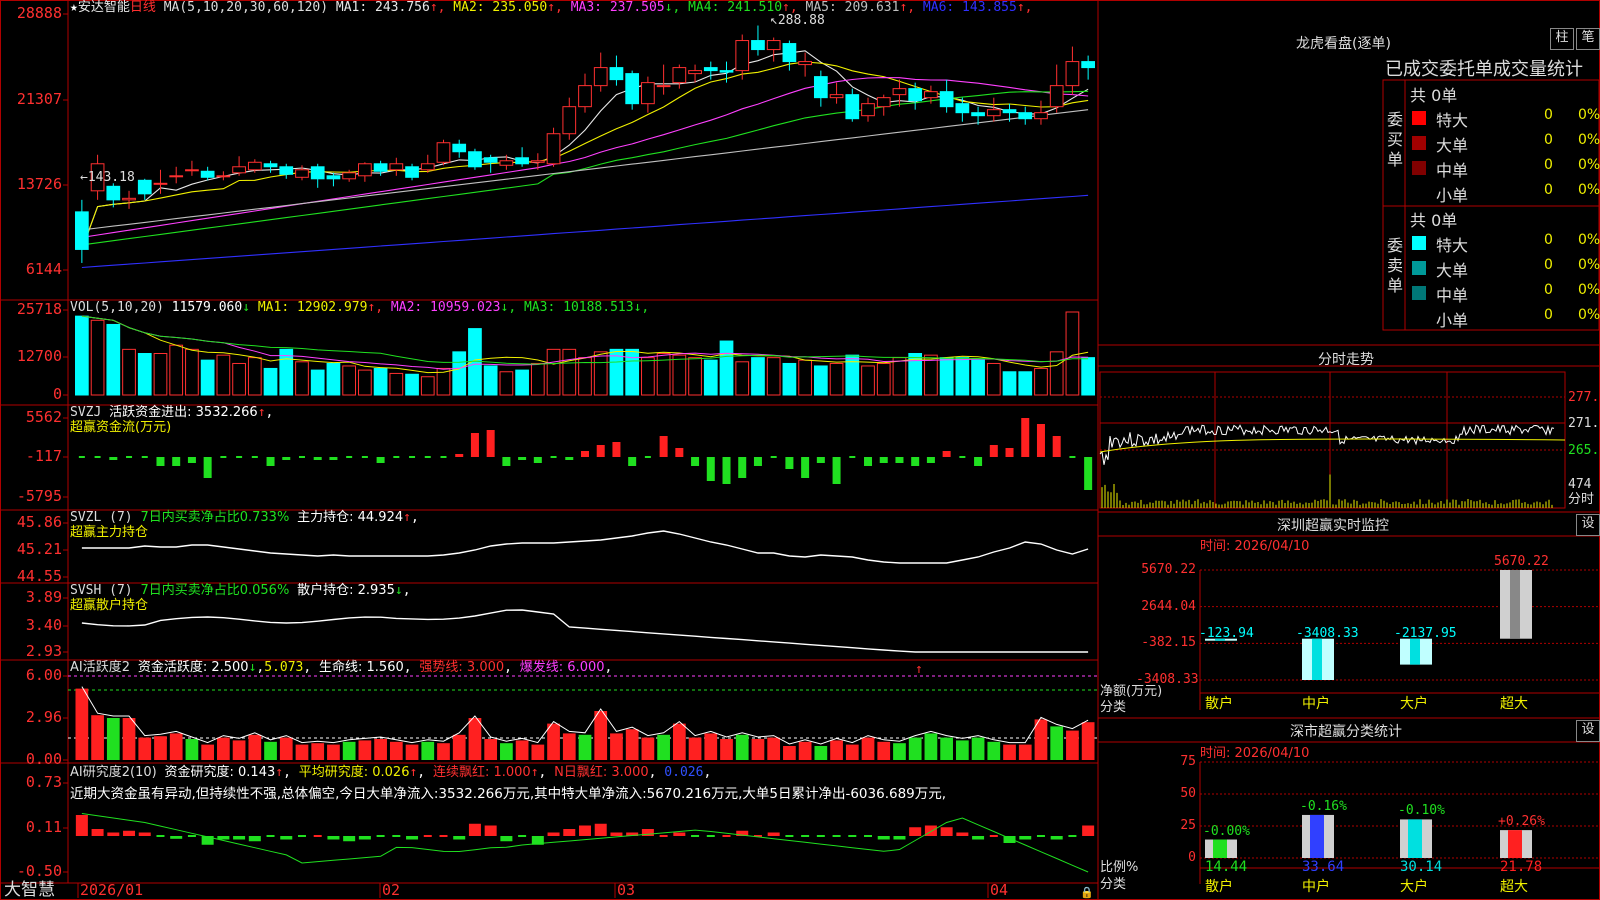 The image size is (1600, 900). Describe the element at coordinates (109, 532) in the screenshot. I see `svzl-sub: 超赢主力持仓` at that location.